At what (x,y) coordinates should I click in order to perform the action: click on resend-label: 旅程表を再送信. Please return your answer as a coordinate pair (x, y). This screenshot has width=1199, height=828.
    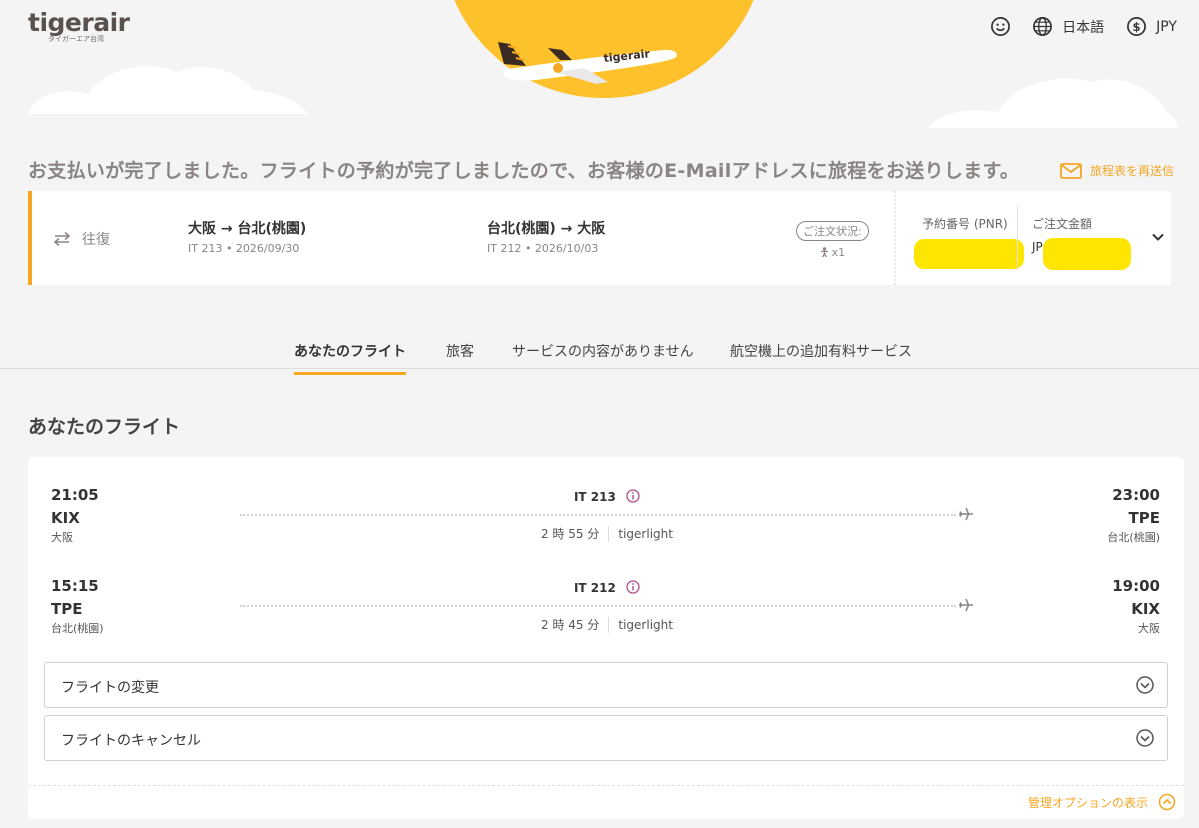
    Looking at the image, I should click on (1132, 171).